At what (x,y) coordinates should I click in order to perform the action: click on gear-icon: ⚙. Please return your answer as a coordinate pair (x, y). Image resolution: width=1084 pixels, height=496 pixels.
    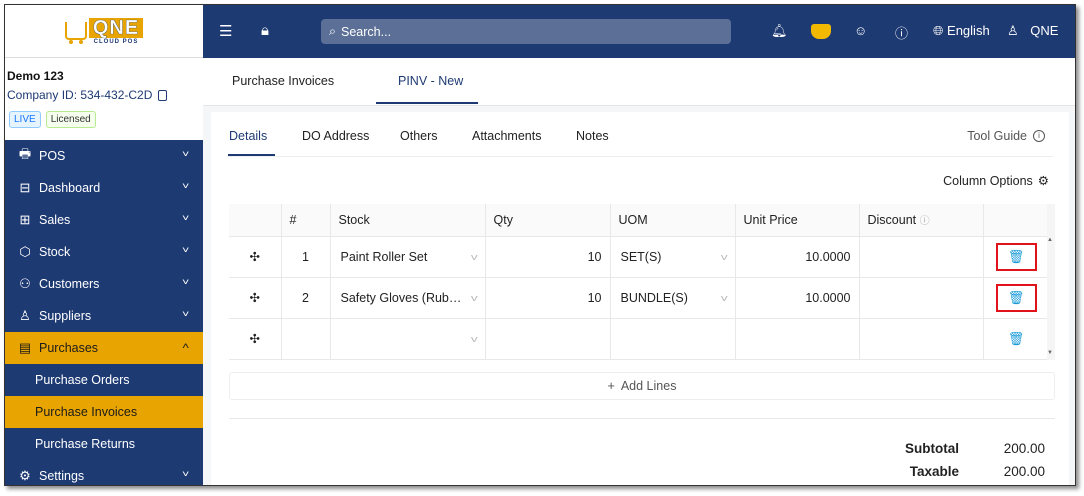
    Looking at the image, I should click on (1043, 181).